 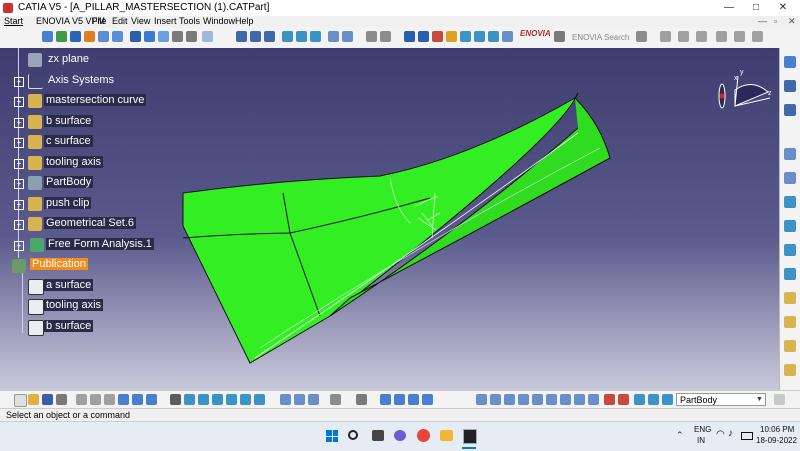 What do you see at coordinates (33, 399) in the screenshot?
I see `open-icon` at bounding box center [33, 399].